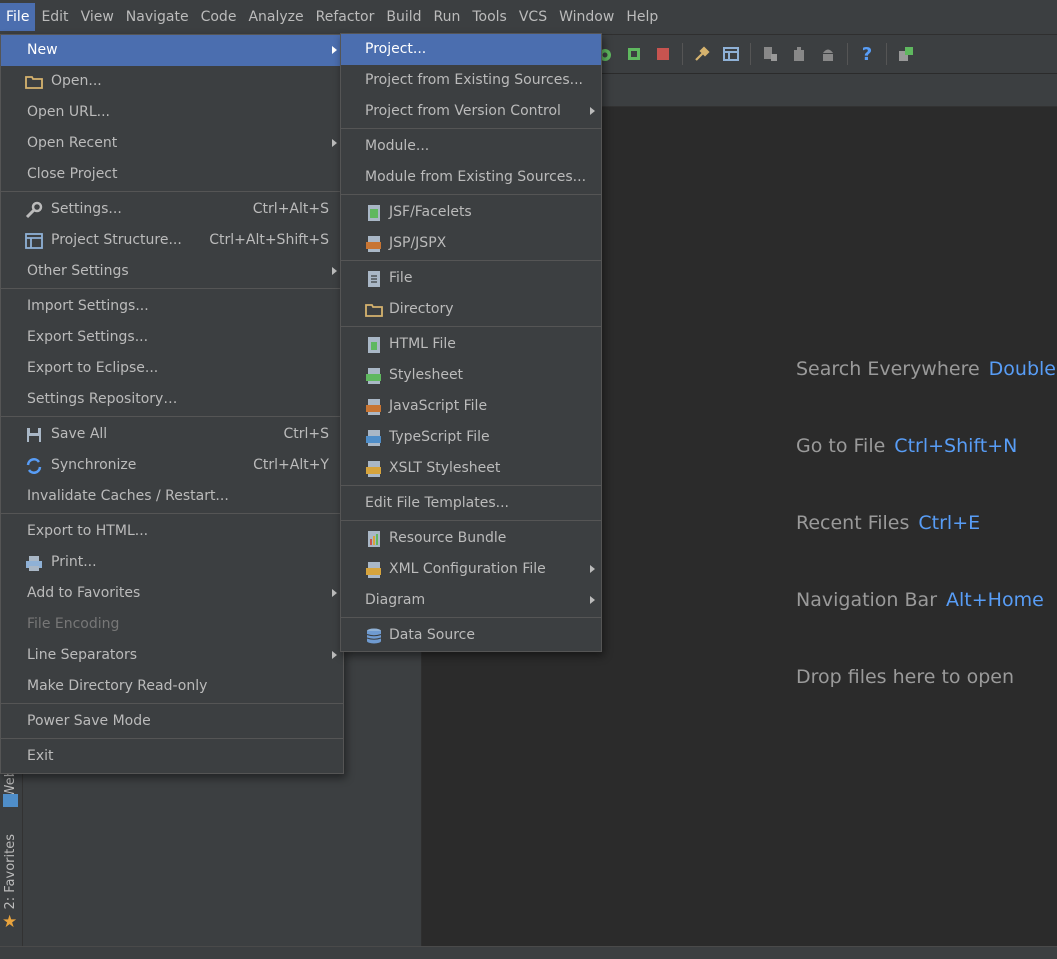 This screenshot has width=1057, height=959. I want to click on save-icon, so click(34, 435).